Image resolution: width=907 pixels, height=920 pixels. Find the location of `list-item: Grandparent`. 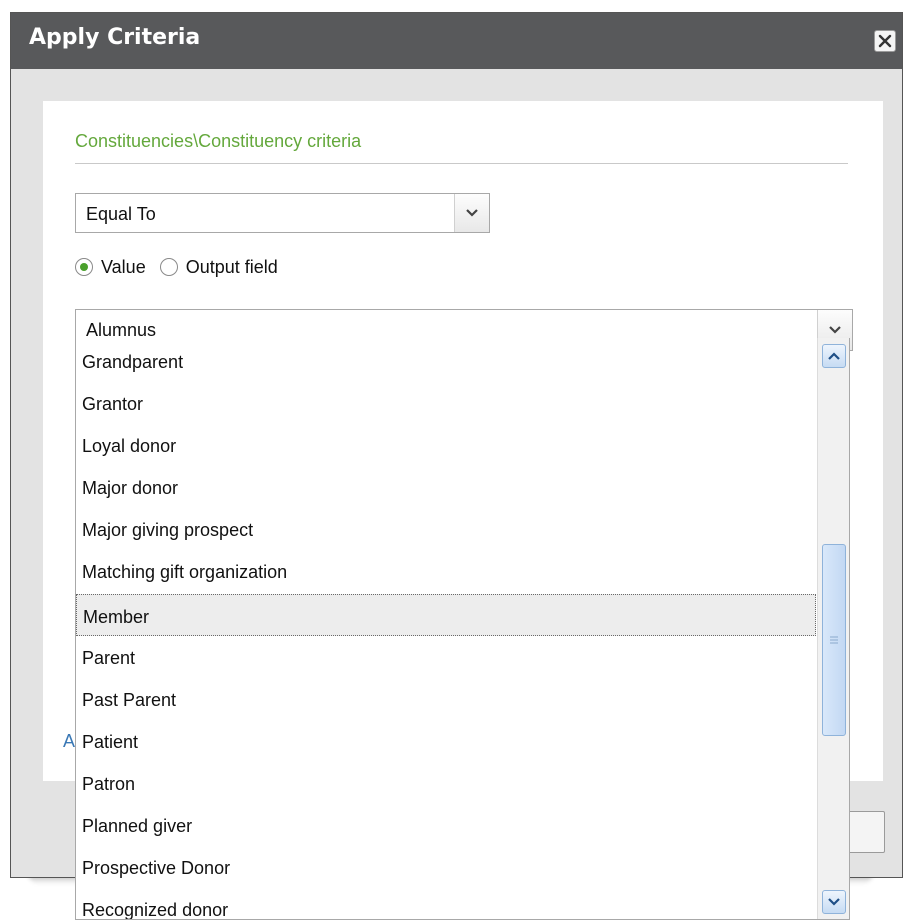

list-item: Grandparent is located at coordinates (446, 361).